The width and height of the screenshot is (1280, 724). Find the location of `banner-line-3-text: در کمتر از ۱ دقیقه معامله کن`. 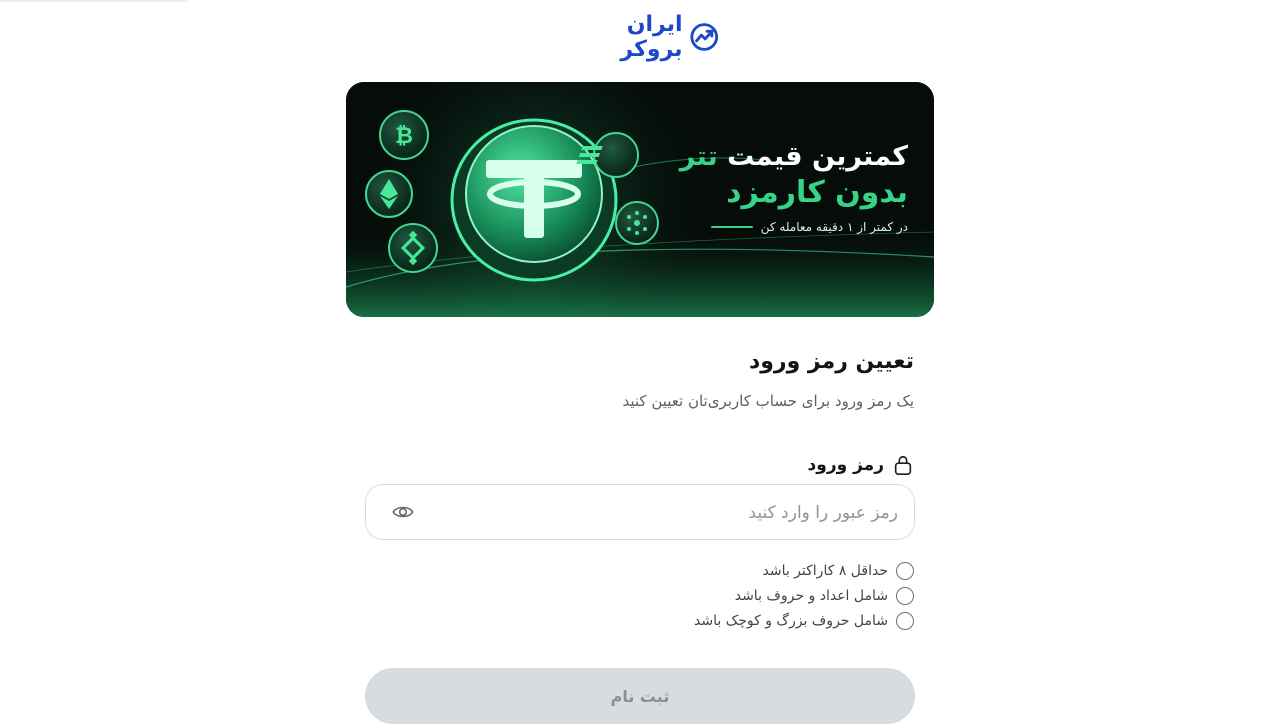

banner-line-3-text: در کمتر از ۱ دقیقه معامله کن is located at coordinates (834, 227).